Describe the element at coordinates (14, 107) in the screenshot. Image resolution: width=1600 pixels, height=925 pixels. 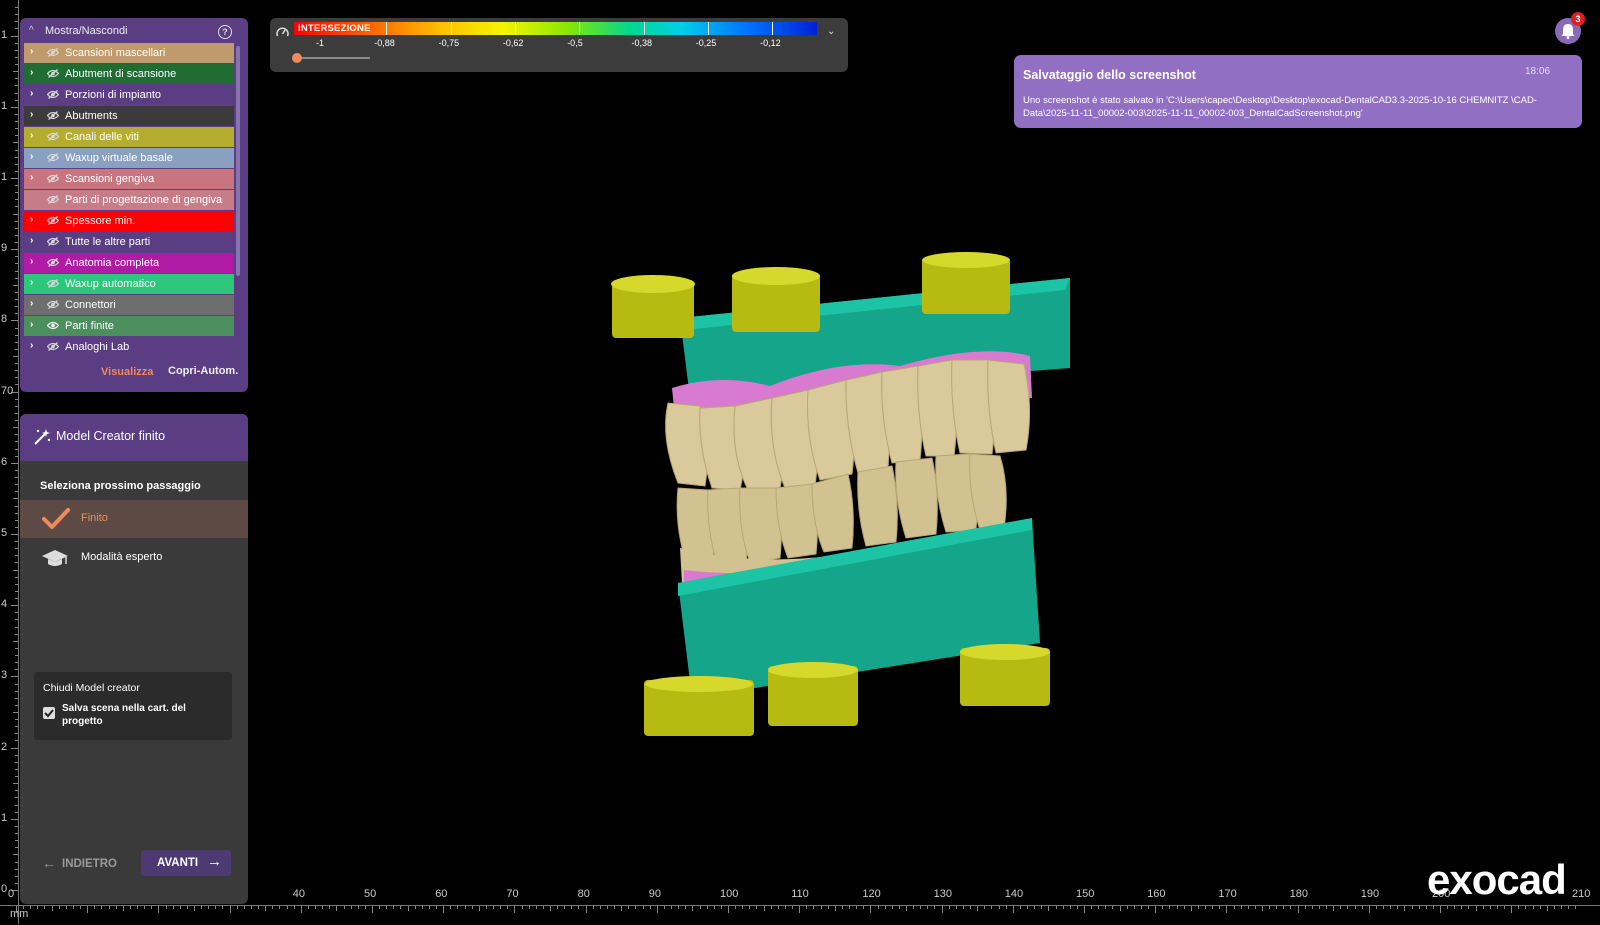
I see `ruler-tick` at that location.